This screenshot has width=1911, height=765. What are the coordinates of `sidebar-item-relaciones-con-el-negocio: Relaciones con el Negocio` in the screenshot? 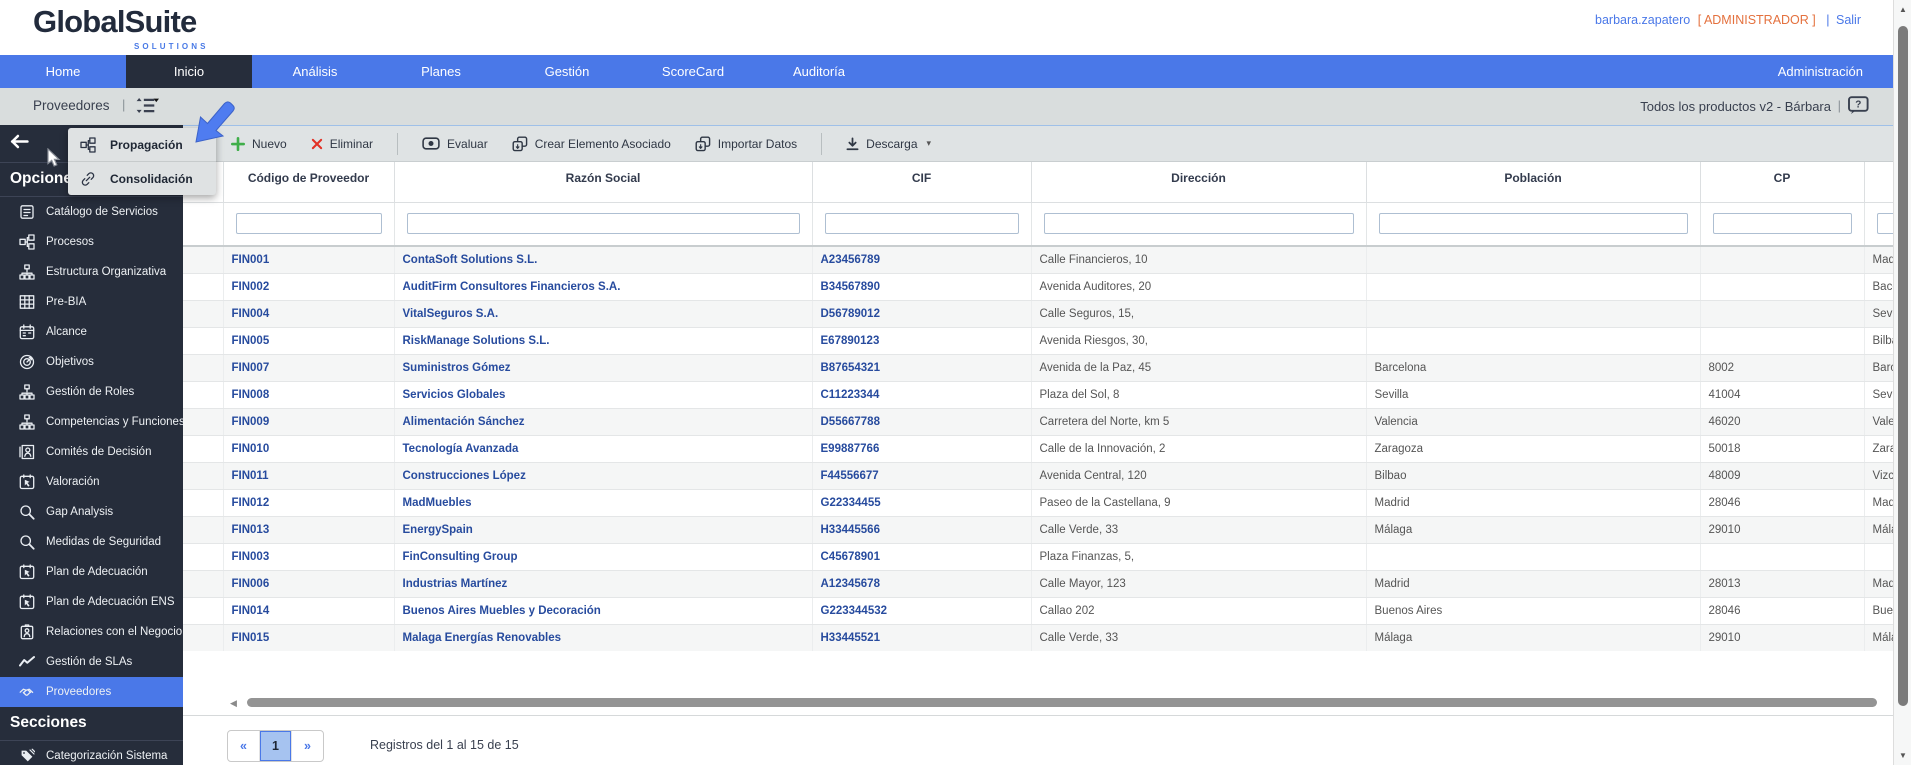 It's located at (91, 632).